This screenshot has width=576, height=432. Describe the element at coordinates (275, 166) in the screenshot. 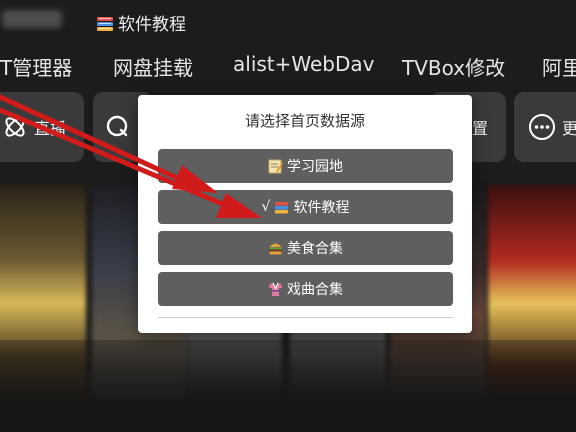

I see `memo-icon` at that location.